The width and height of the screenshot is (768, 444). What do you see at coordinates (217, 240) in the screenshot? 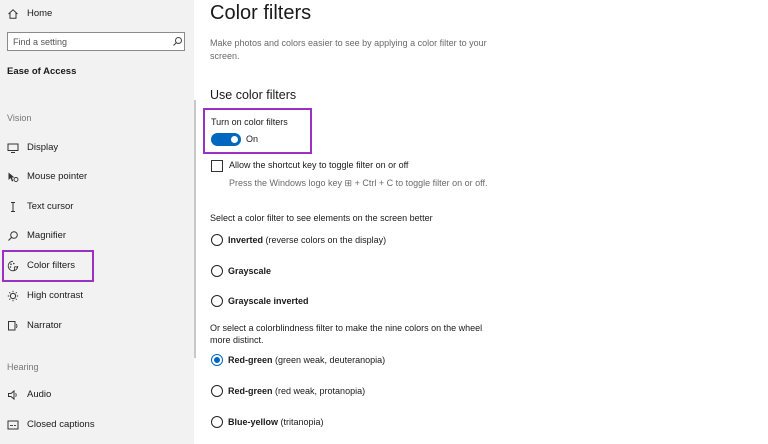
I see `radio-inverted` at bounding box center [217, 240].